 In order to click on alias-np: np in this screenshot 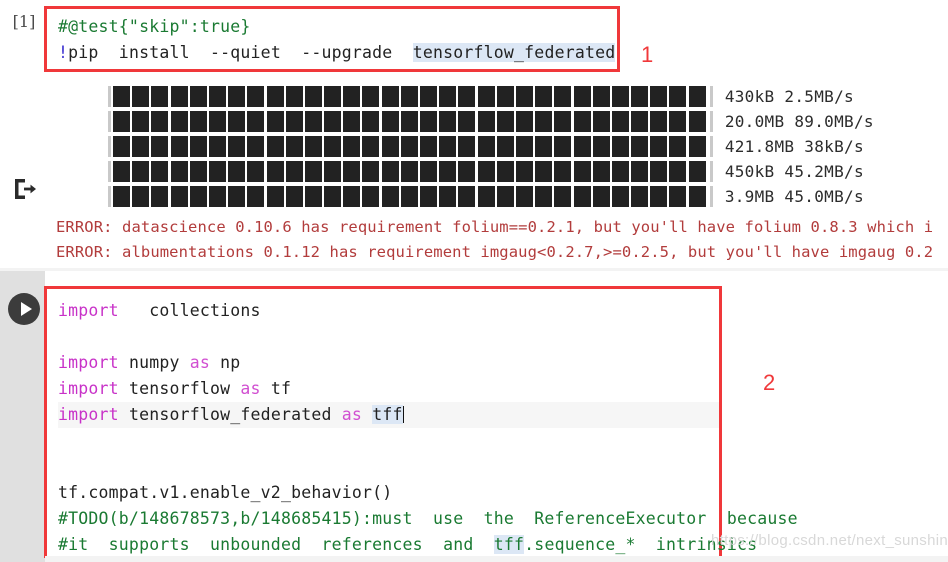, I will do `click(225, 362)`.